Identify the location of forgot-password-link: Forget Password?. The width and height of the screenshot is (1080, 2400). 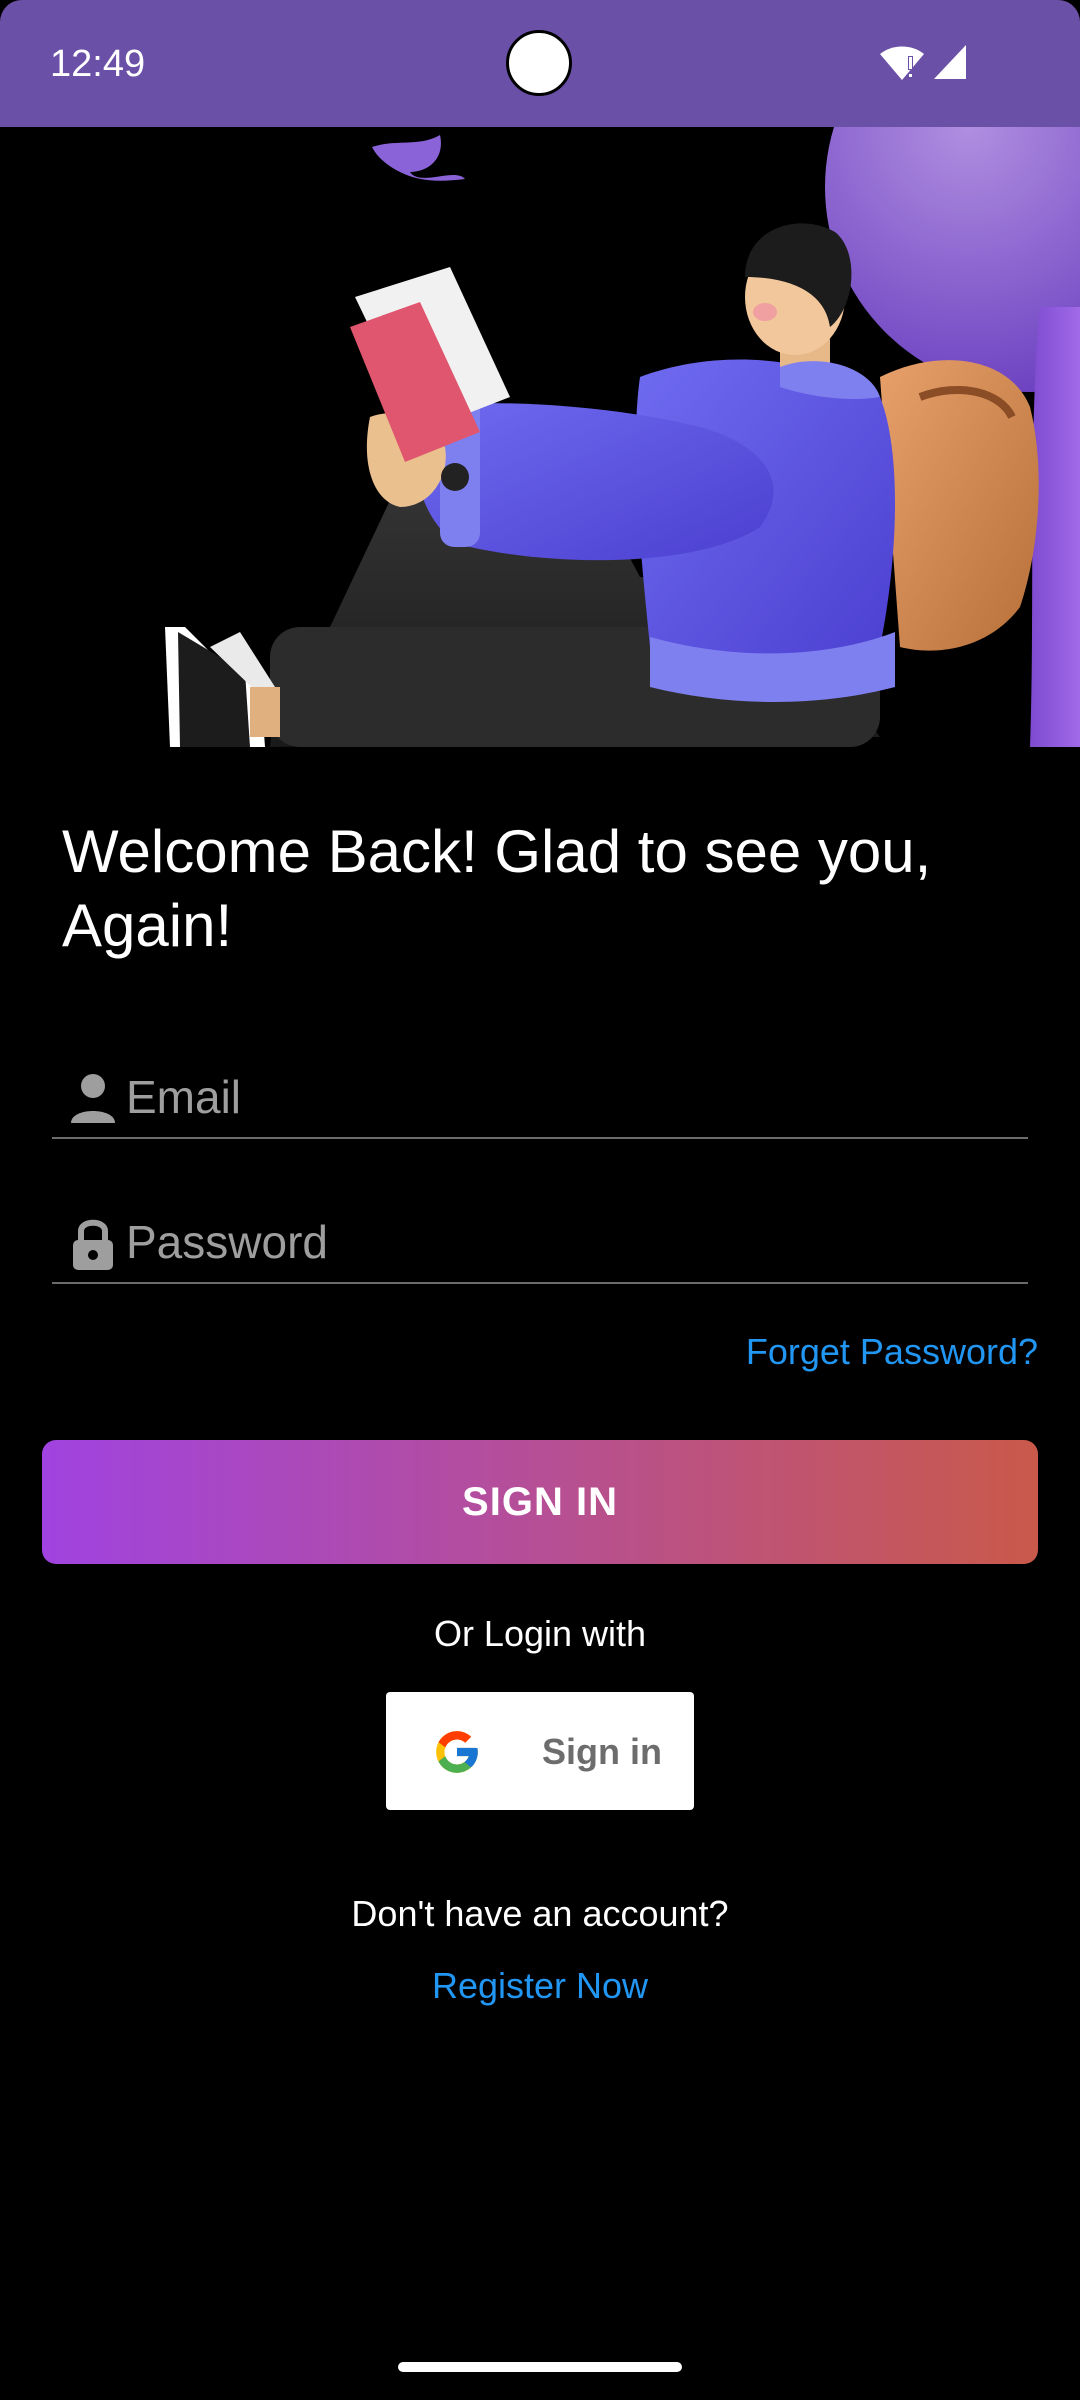
(892, 1352).